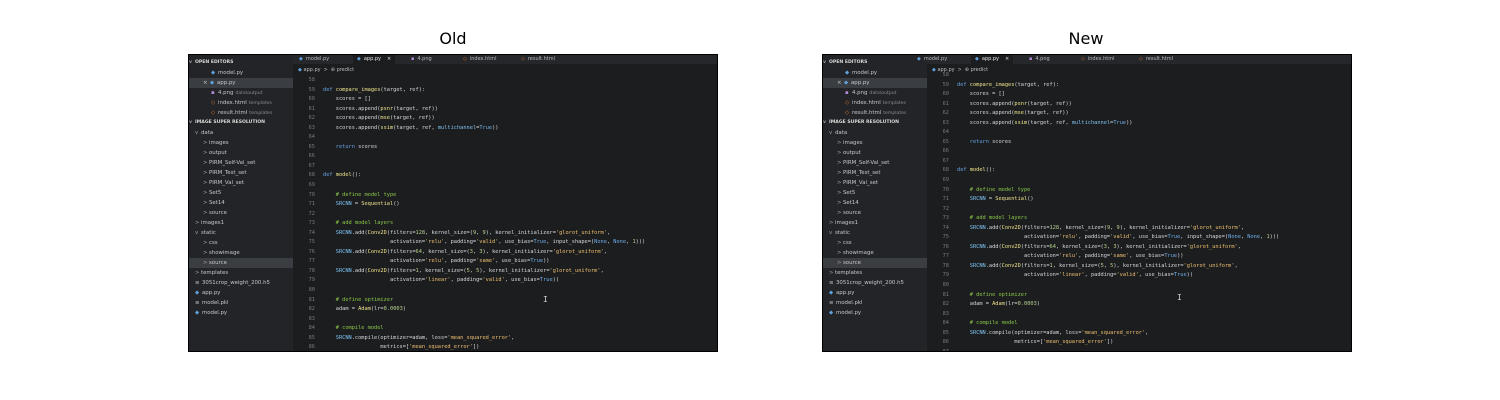 The image size is (1500, 400). I want to click on code-token: 'valid', so click(1121, 237).